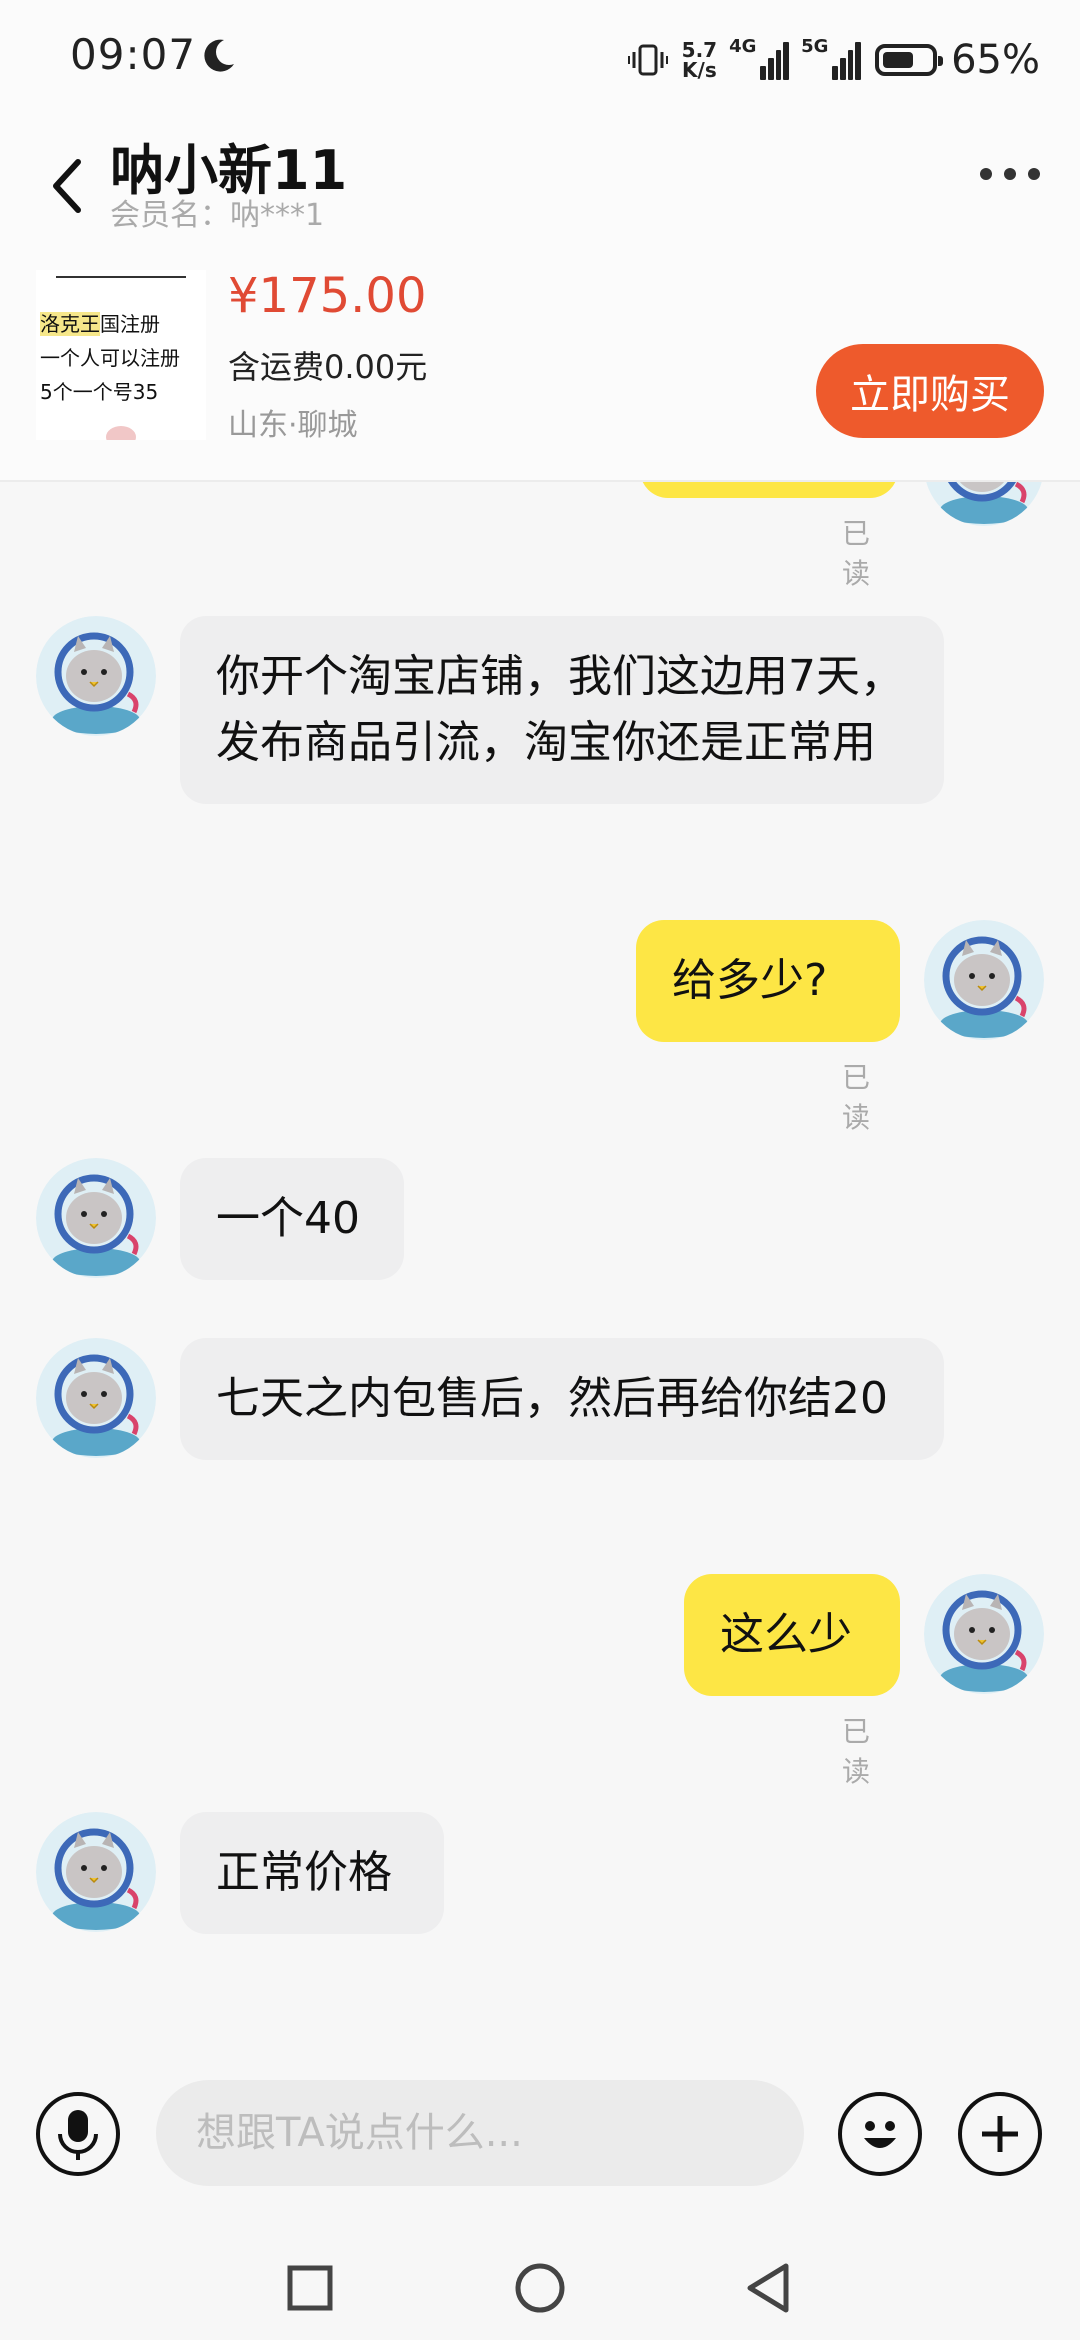 The width and height of the screenshot is (1080, 2340). I want to click on home-icon, so click(540, 2288).